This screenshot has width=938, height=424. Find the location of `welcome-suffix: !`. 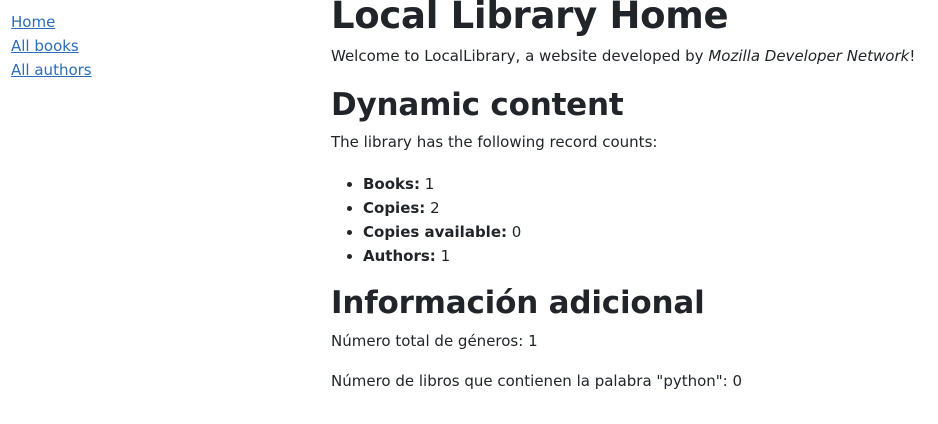

welcome-suffix: ! is located at coordinates (912, 56).